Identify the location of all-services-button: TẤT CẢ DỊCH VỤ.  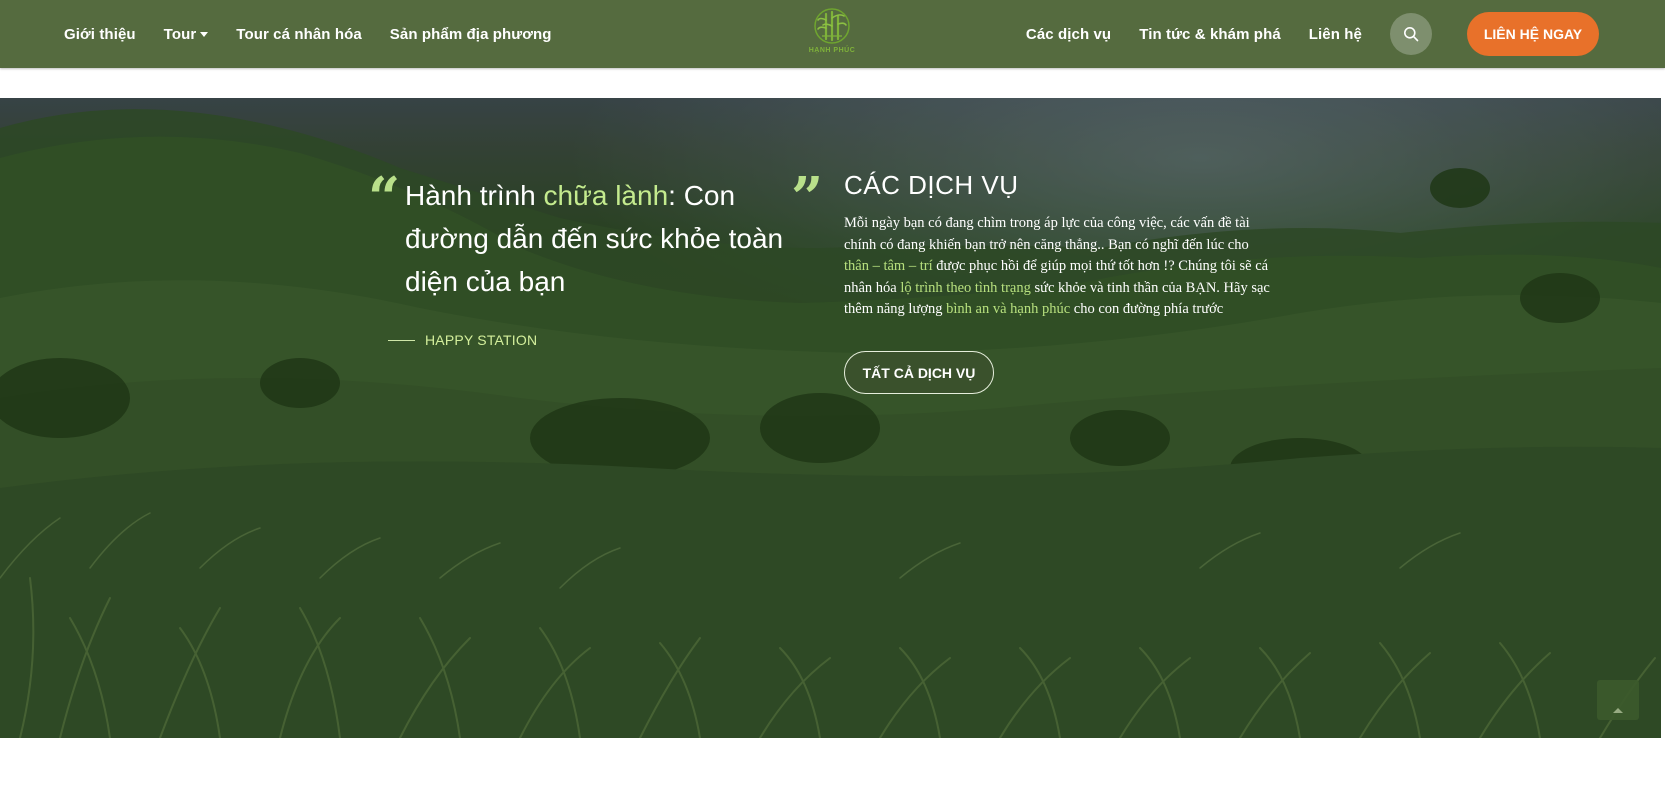
(919, 372).